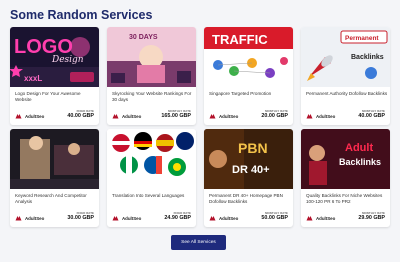 This screenshot has width=400, height=262. Describe the element at coordinates (240, 39) in the screenshot. I see `thumb-text: TRAFFIC` at that location.